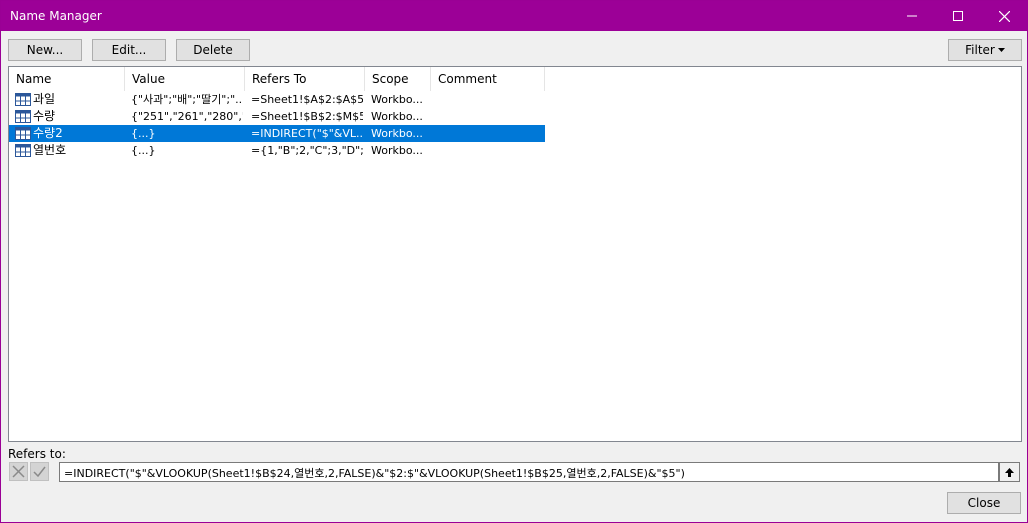  What do you see at coordinates (34, 79) in the screenshot?
I see `column-header-label: Name` at bounding box center [34, 79].